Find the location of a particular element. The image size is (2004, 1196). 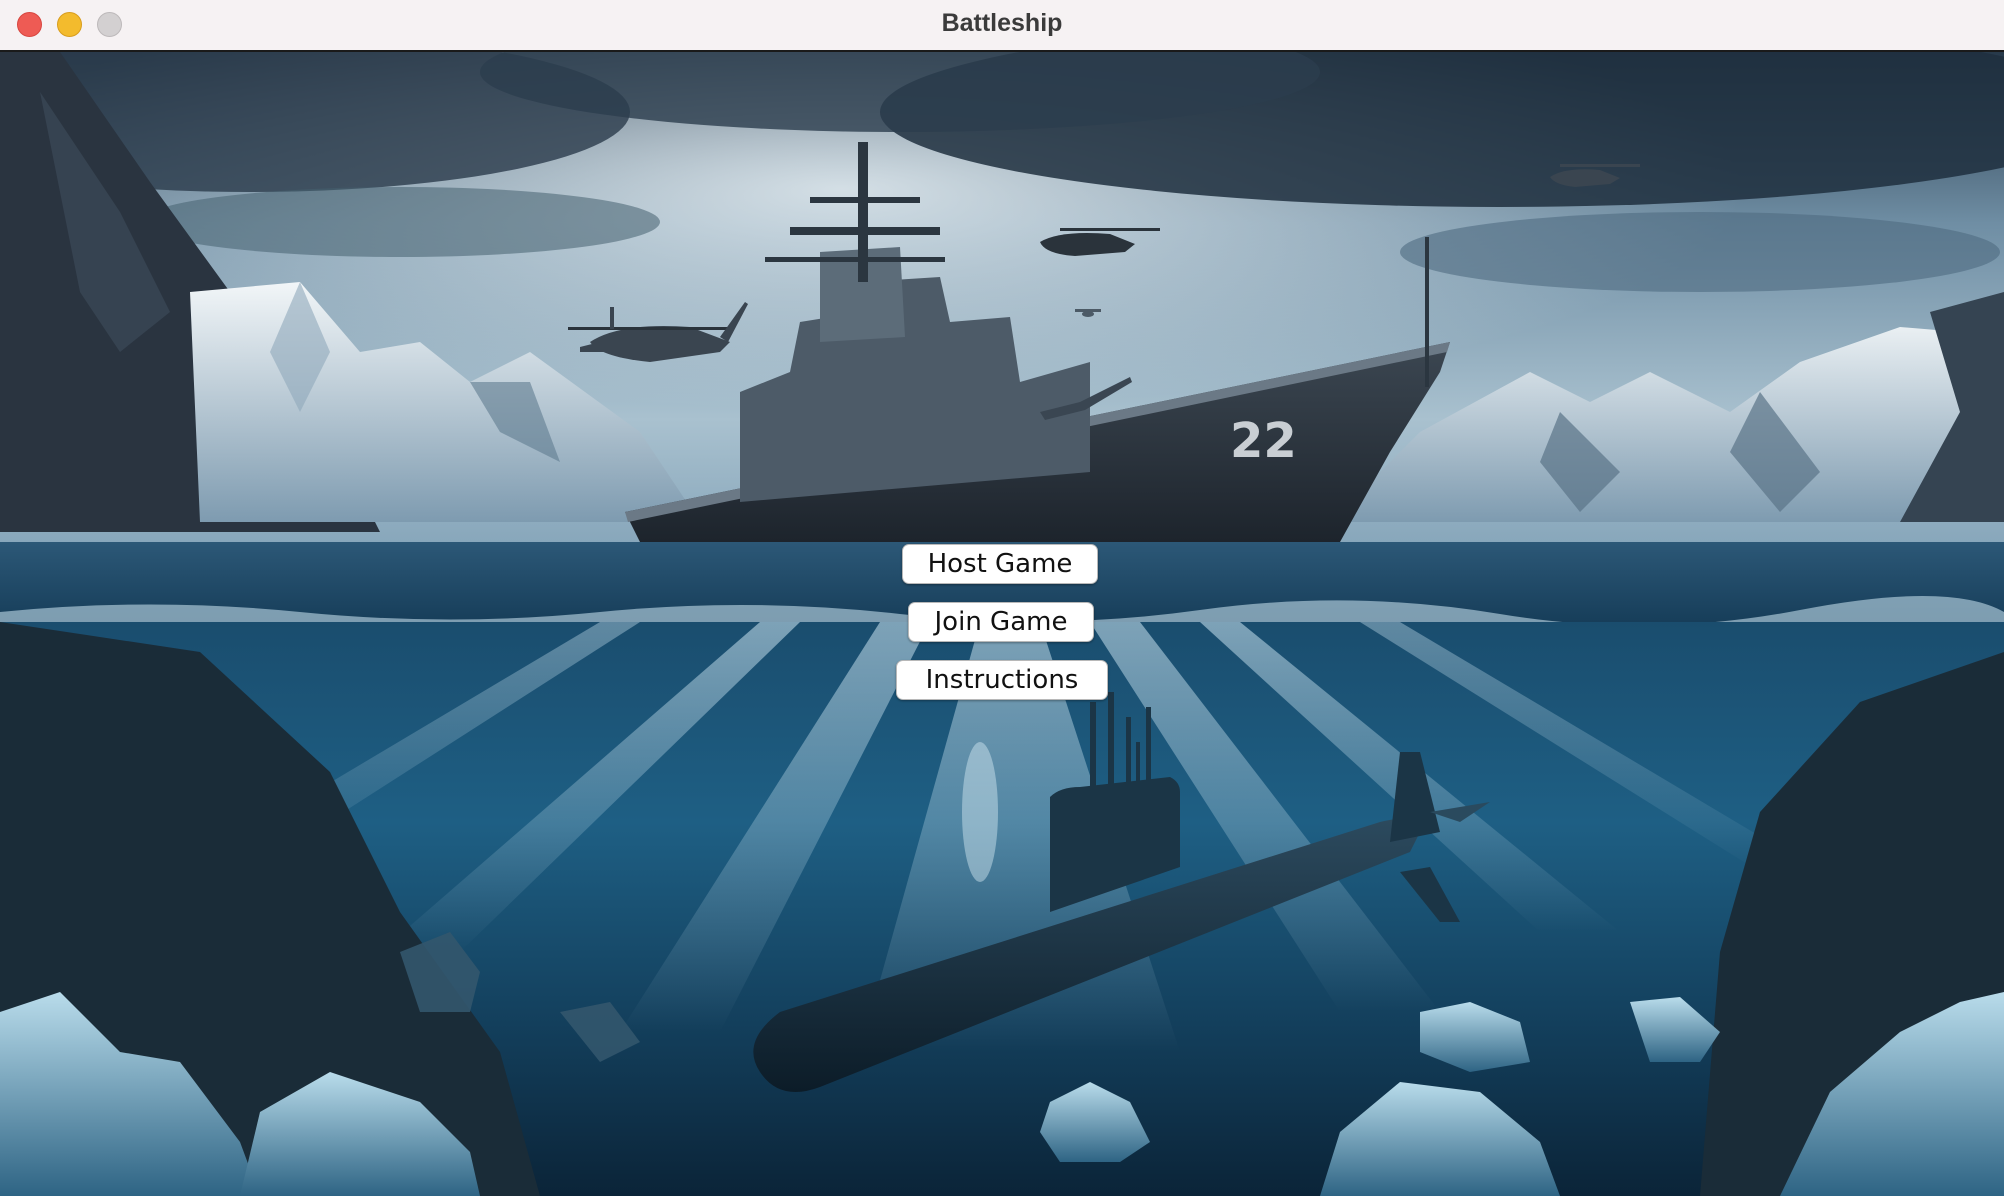

join-game-button: Join Game is located at coordinates (1001, 622).